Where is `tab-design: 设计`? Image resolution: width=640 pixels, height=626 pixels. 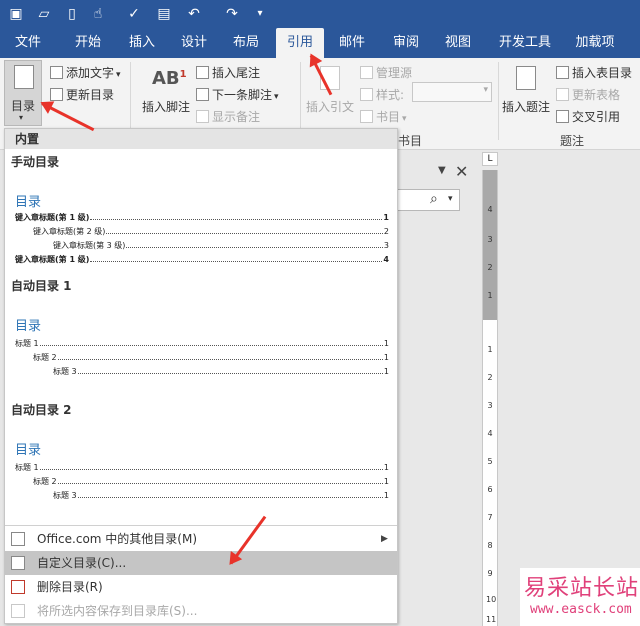
tab-design: 设计 is located at coordinates (194, 43).